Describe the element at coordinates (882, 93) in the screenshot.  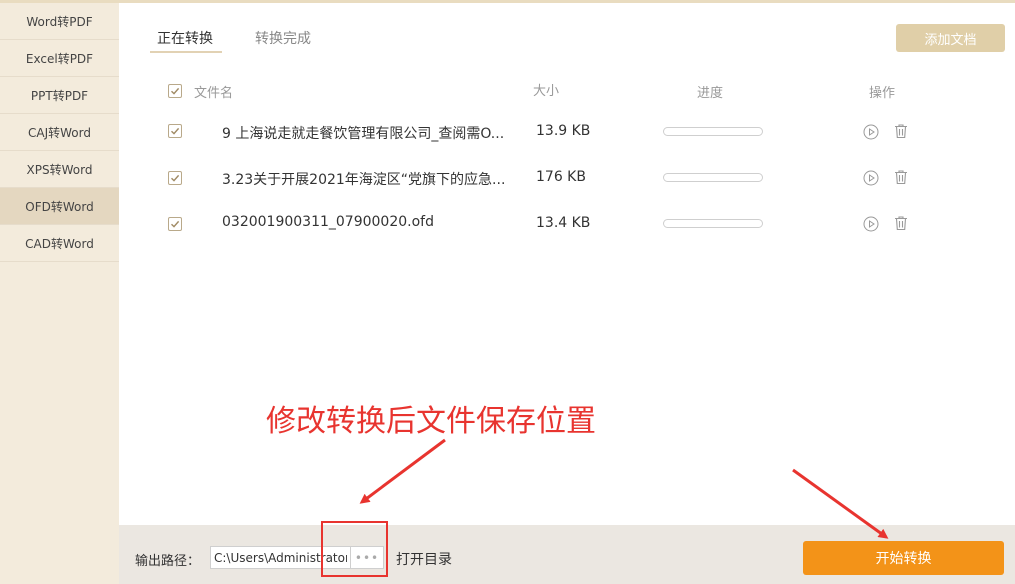
I see `column-header-actions: 操作` at that location.